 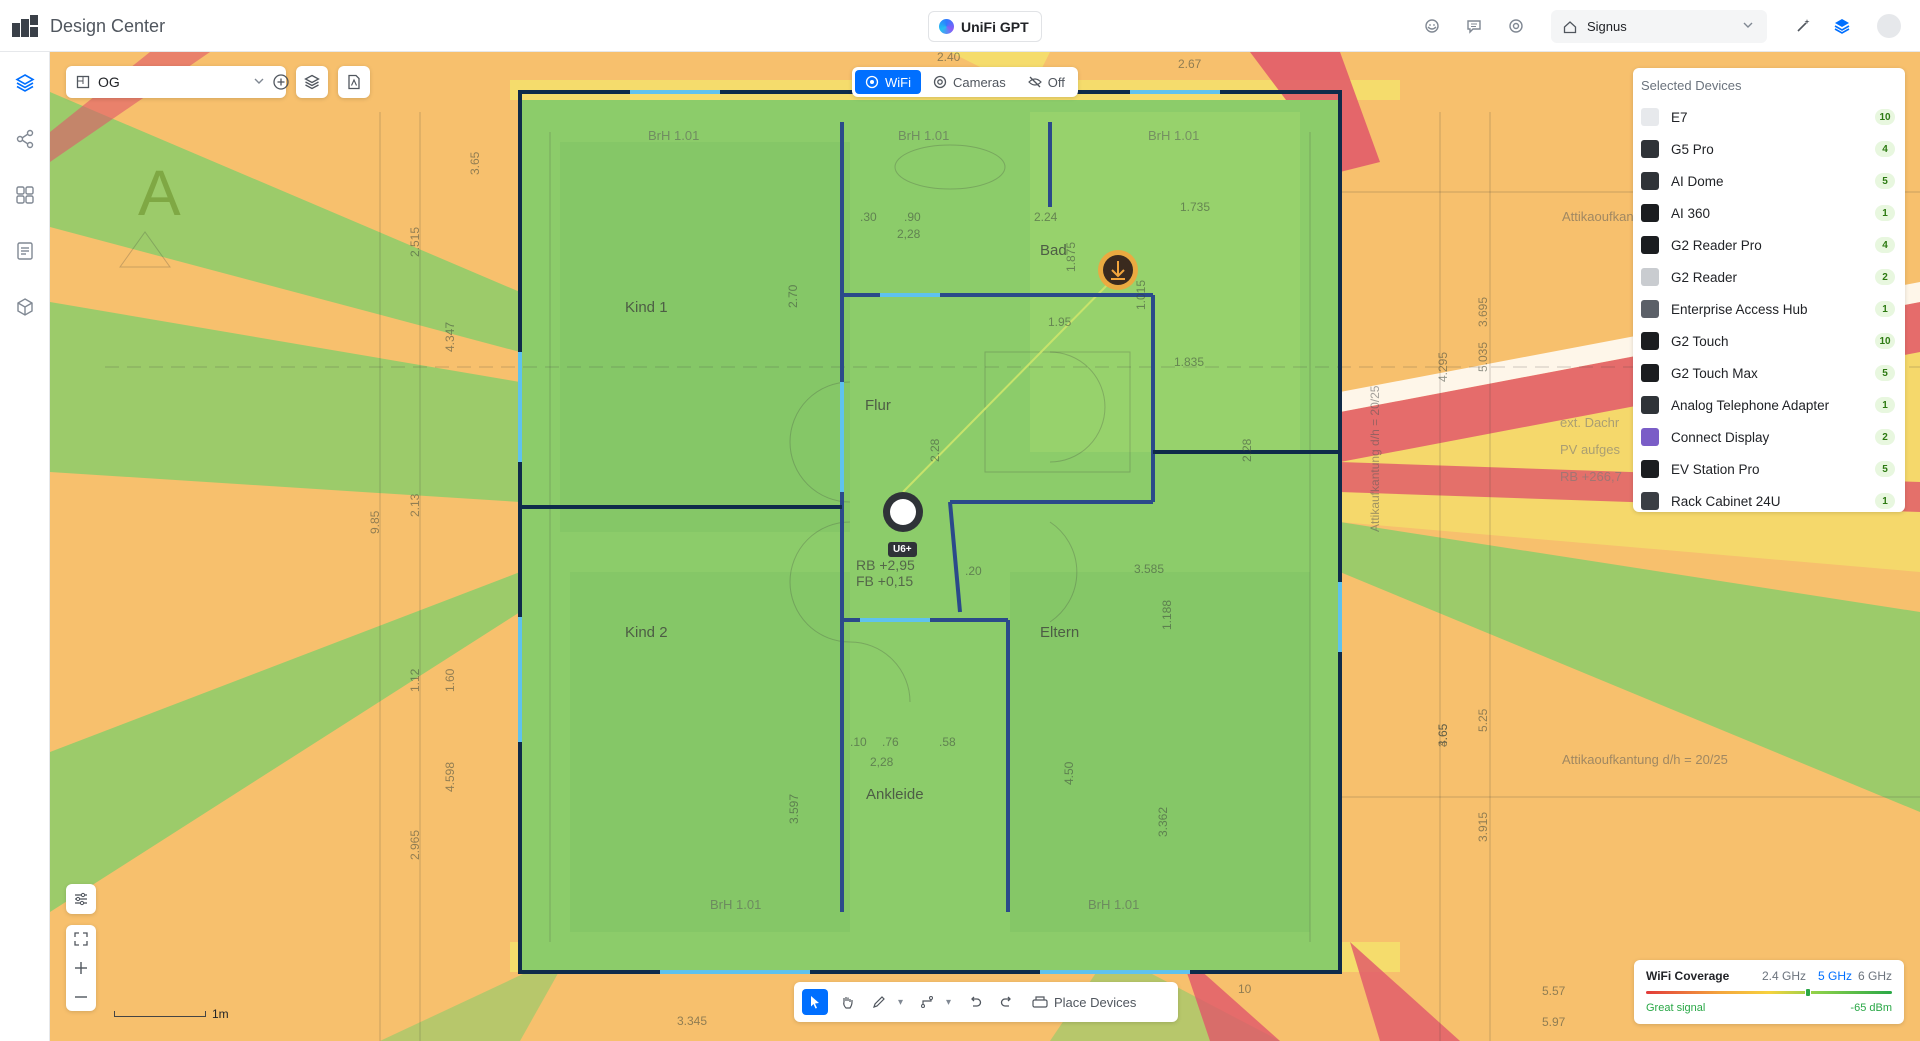 I want to click on rail-list-icon, so click(x=25, y=251).